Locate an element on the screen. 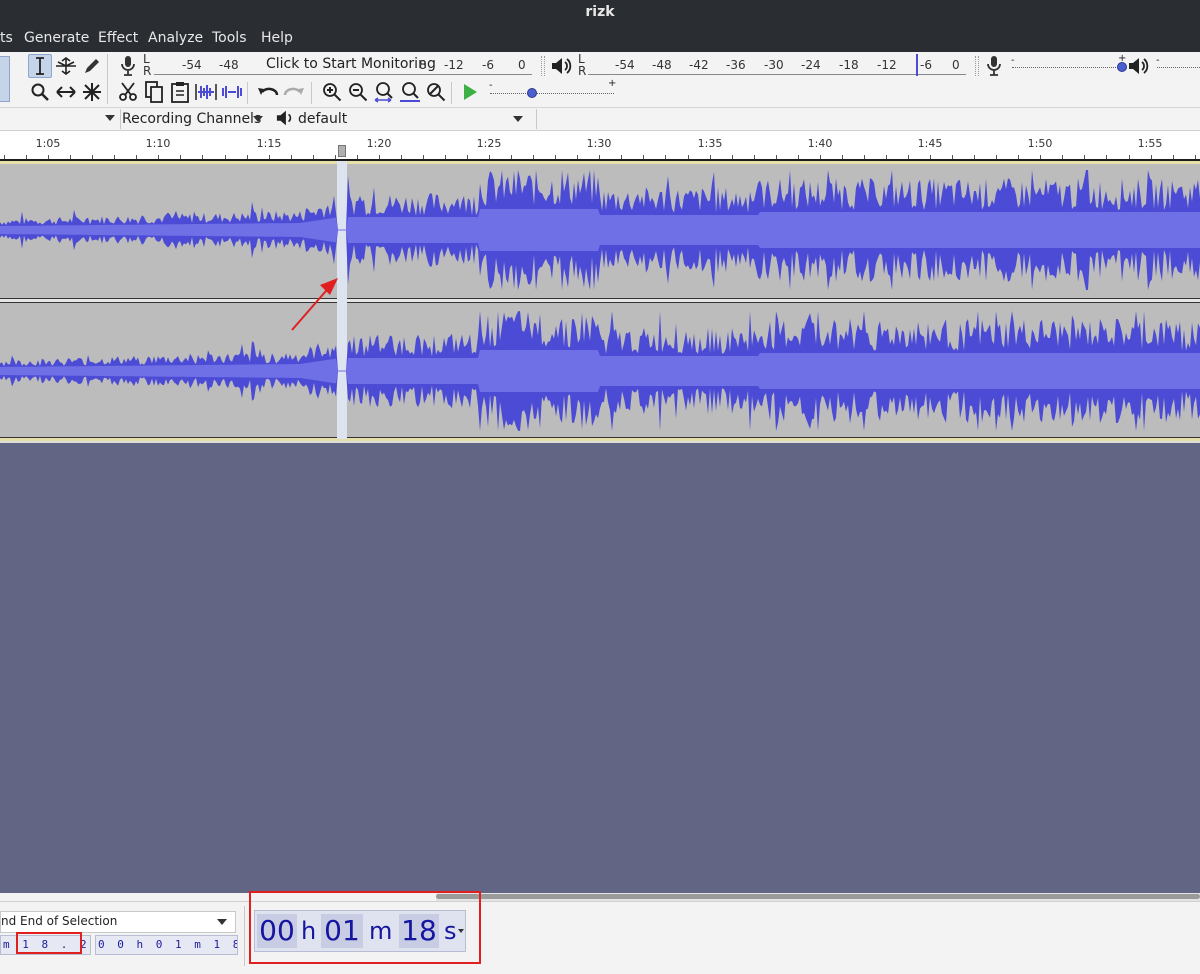 The height and width of the screenshot is (974, 1200). microphone-icon is located at coordinates (128, 66).